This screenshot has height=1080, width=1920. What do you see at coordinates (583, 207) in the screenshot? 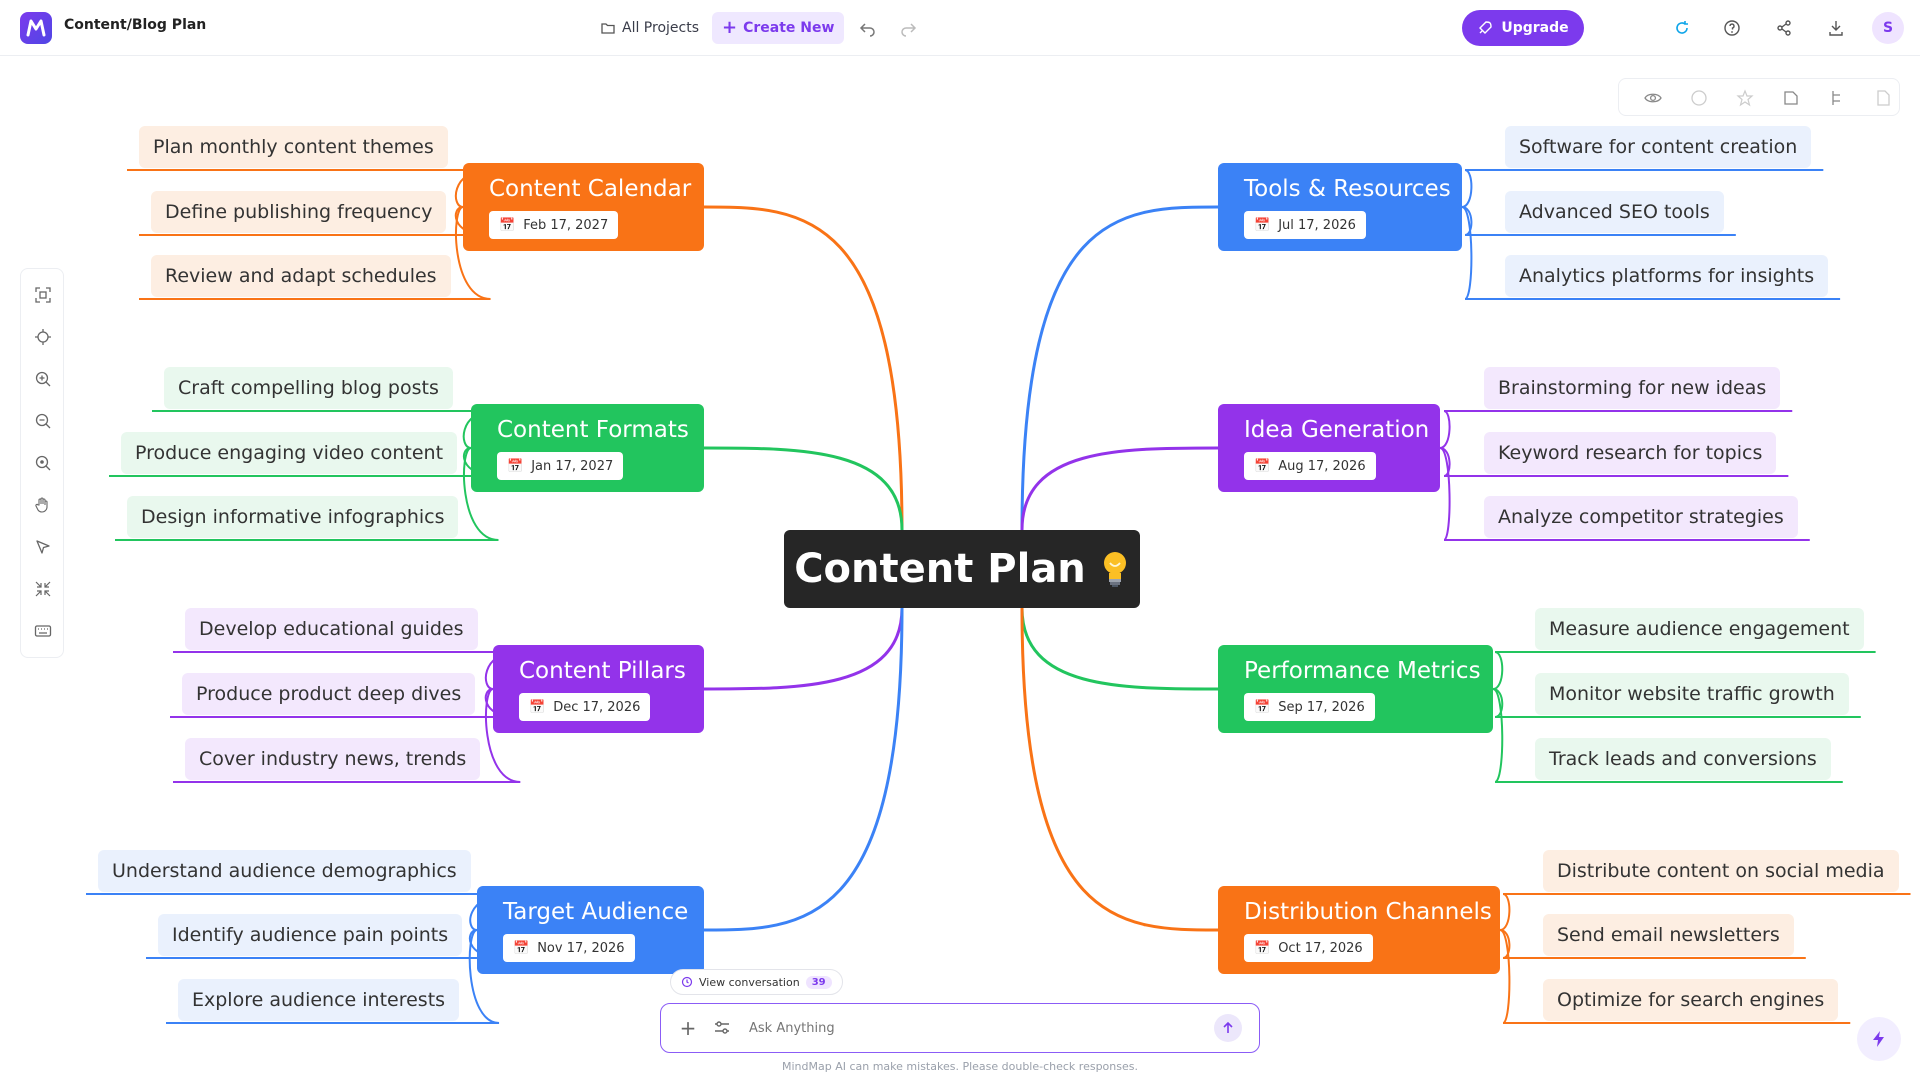
I see `branch-node-content-calendar: Content Calendar 📅 Feb 17, 2027` at bounding box center [583, 207].